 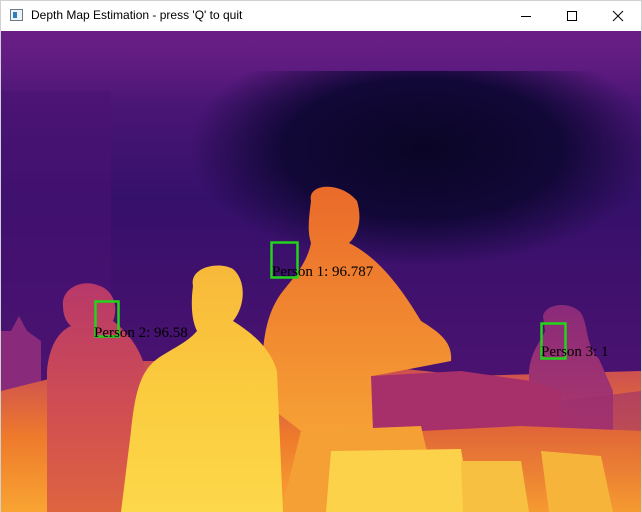 I want to click on minimize-icon, so click(x=526, y=16).